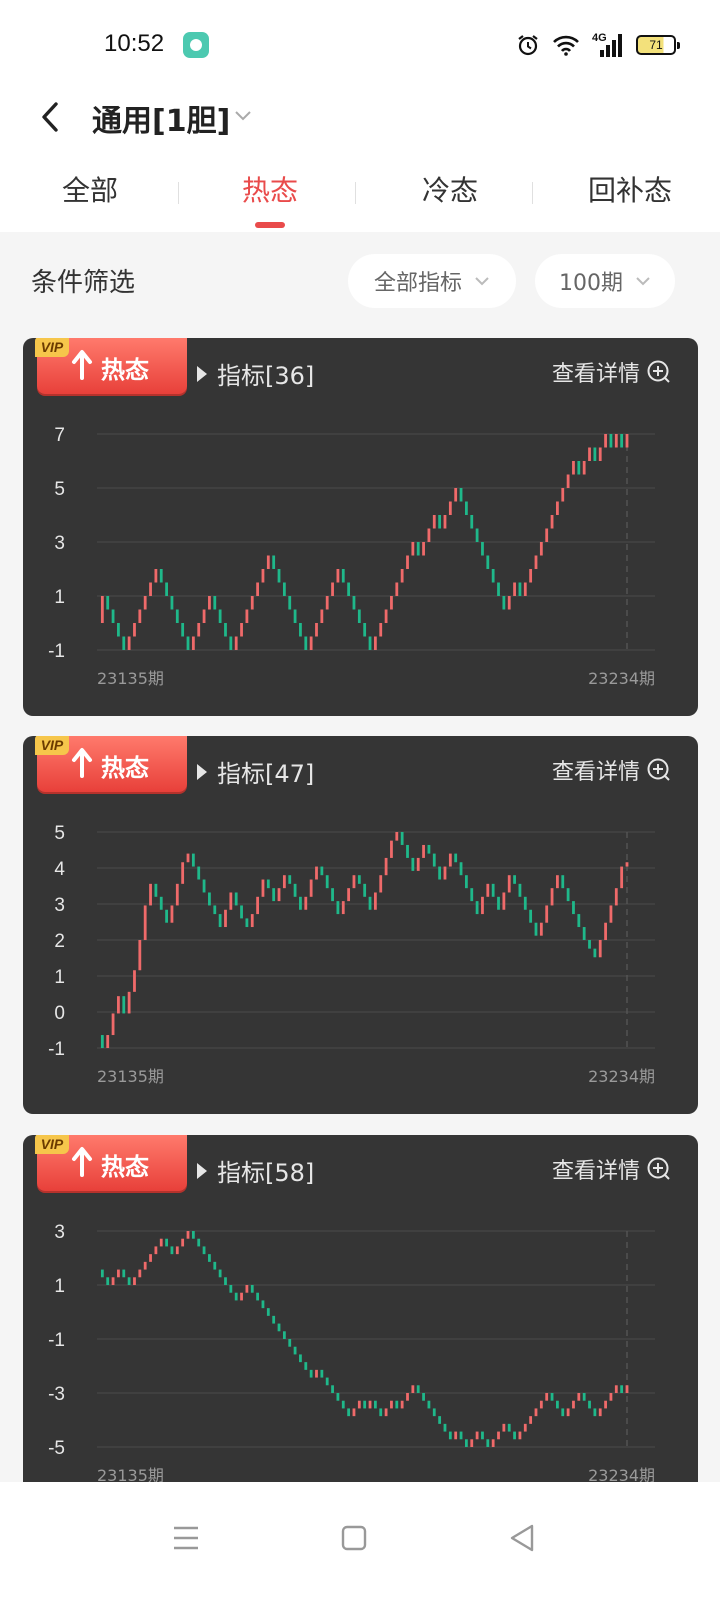  Describe the element at coordinates (52, 347) in the screenshot. I see `vip-tag: VIP` at that location.